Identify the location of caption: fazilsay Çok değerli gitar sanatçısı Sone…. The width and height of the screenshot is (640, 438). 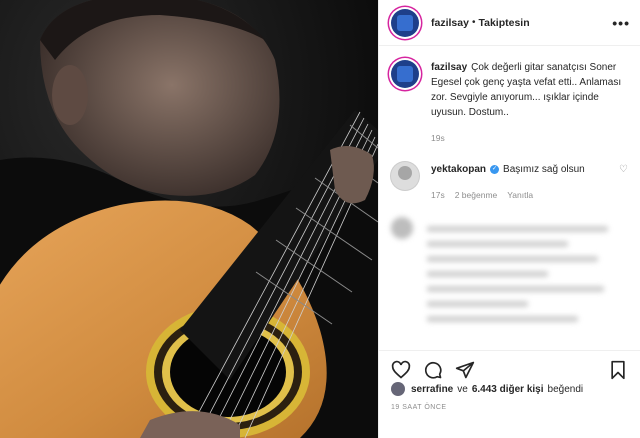
(509, 103).